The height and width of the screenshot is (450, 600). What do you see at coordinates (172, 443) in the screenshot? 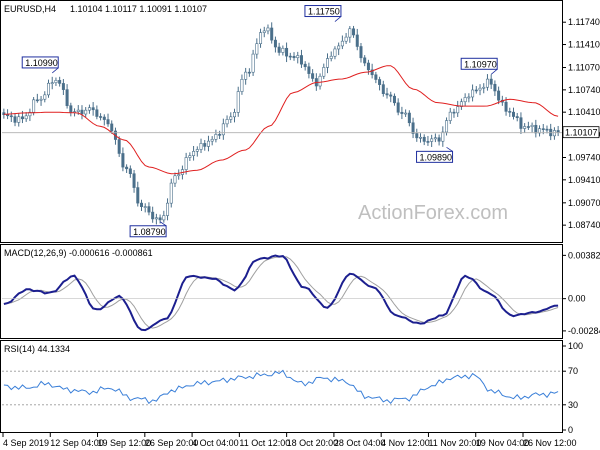
I see `x-tick-label: 26 Sep 20:00` at bounding box center [172, 443].